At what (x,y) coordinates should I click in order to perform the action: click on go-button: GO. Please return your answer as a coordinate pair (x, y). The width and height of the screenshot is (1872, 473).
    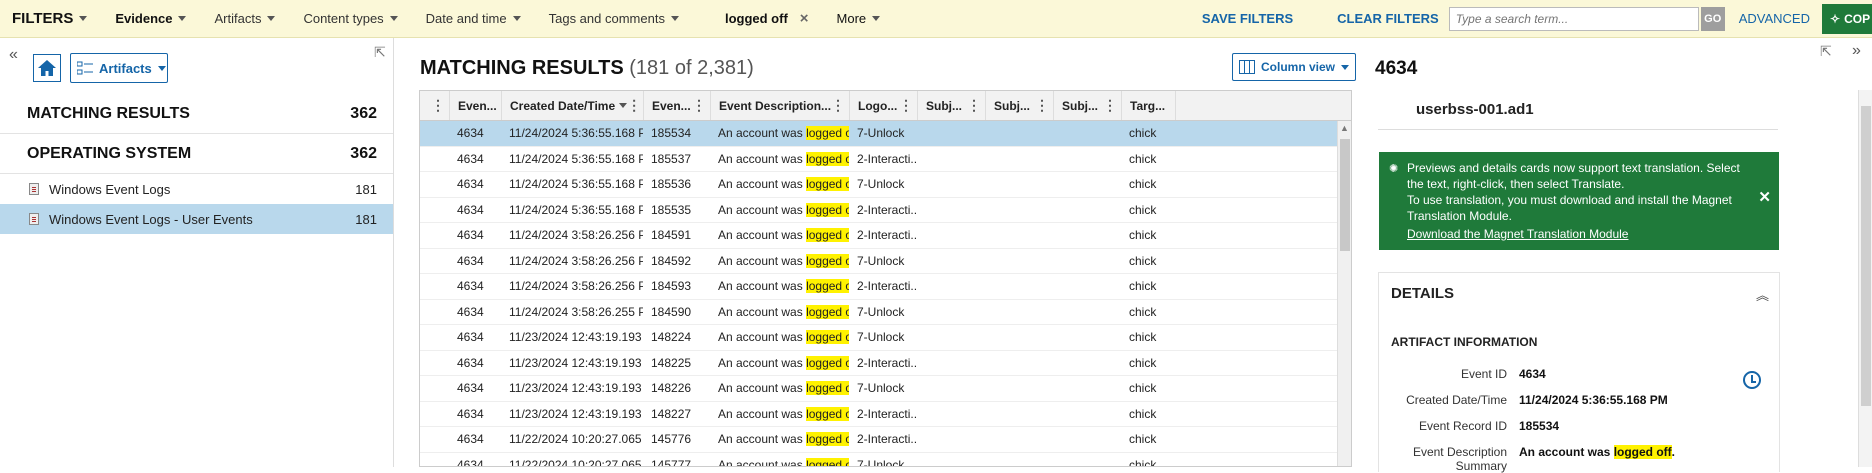
    Looking at the image, I should click on (1712, 18).